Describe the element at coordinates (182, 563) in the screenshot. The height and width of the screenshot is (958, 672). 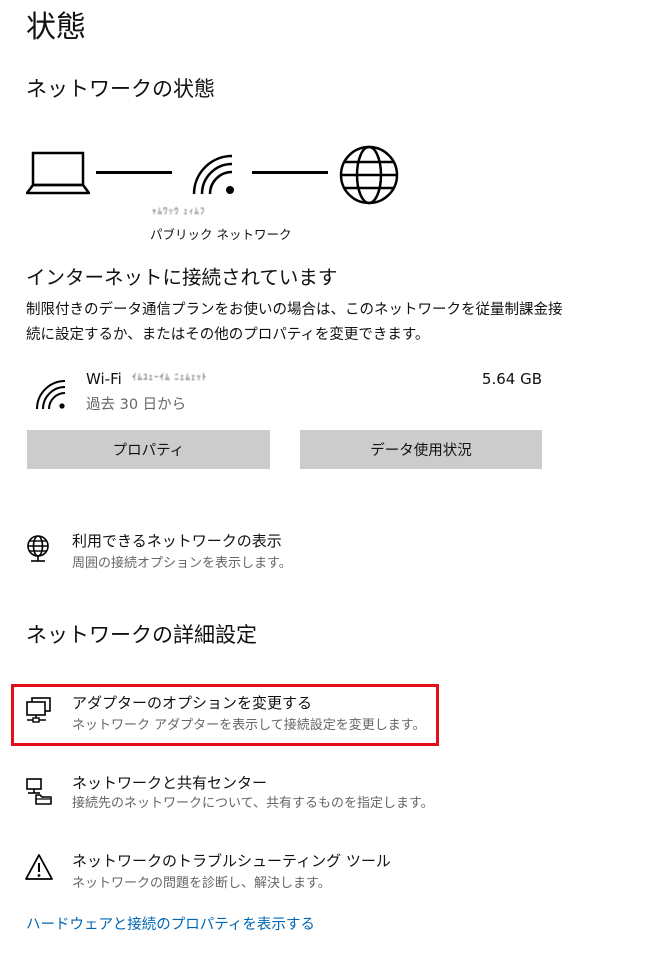
I see `available-networks-desc: 周囲の接続オプションを表示します。` at that location.